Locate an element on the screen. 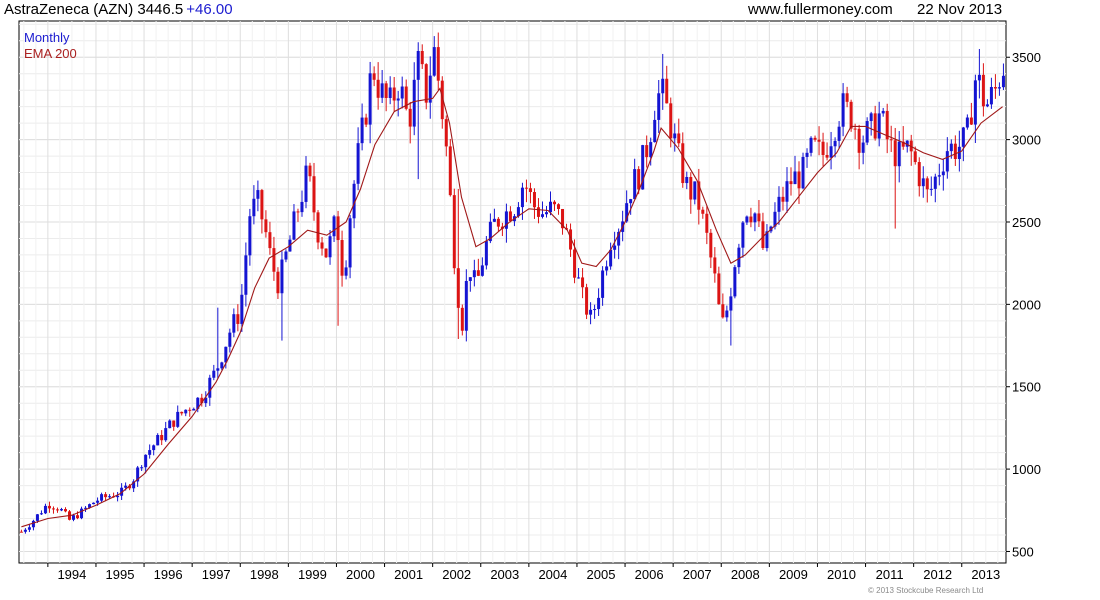 Image resolution: width=1100 pixels, height=600 pixels. y-tick-label: 3000 is located at coordinates (1026, 140).